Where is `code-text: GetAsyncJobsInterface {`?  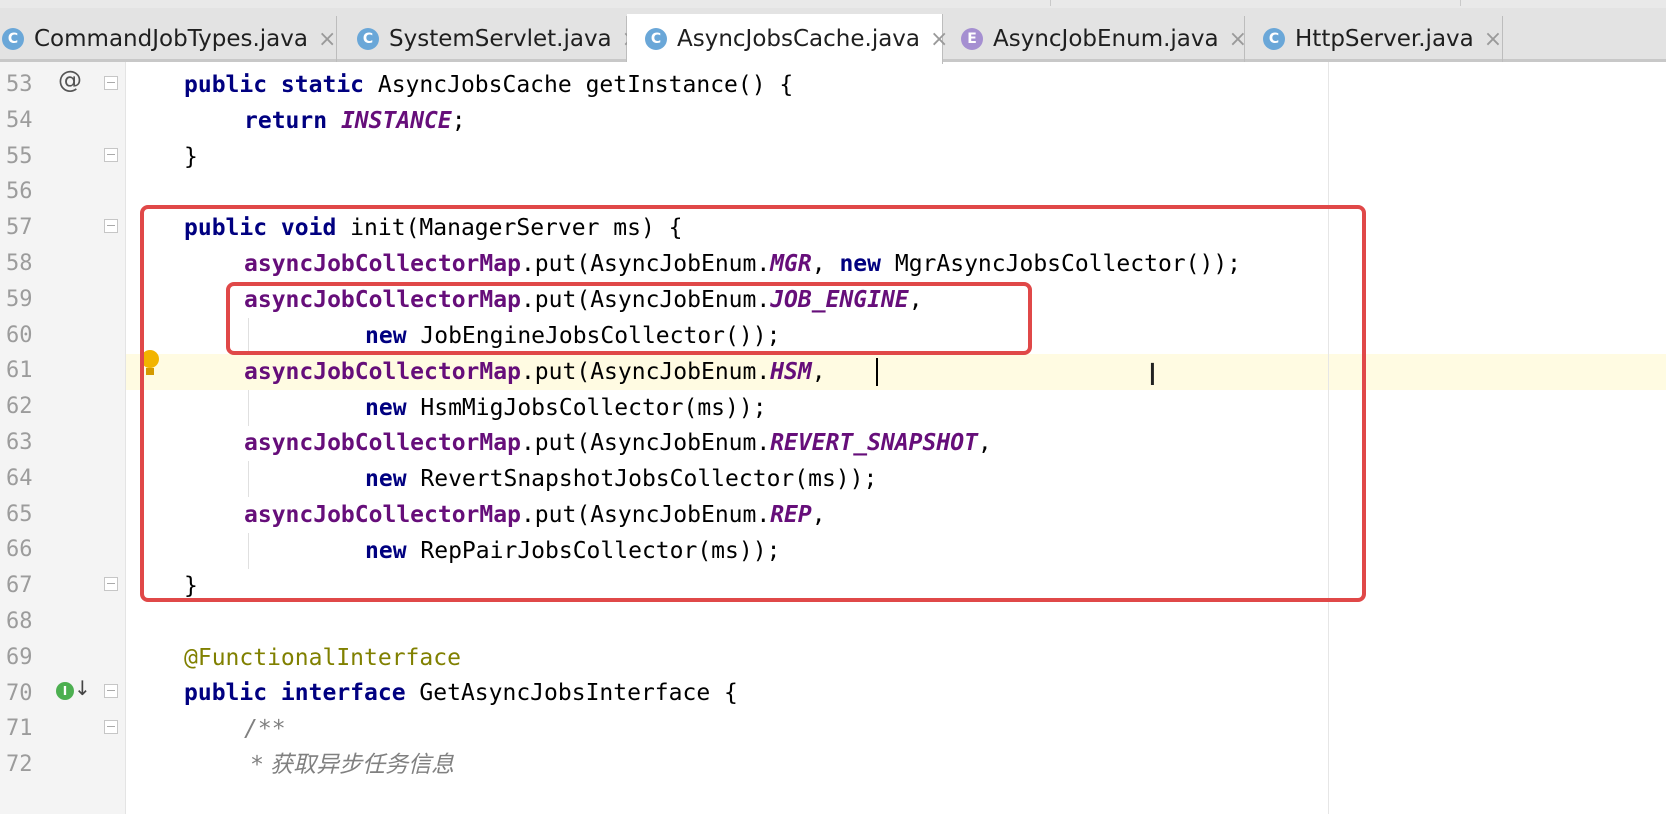
code-text: GetAsyncJobsInterface { is located at coordinates (571, 693).